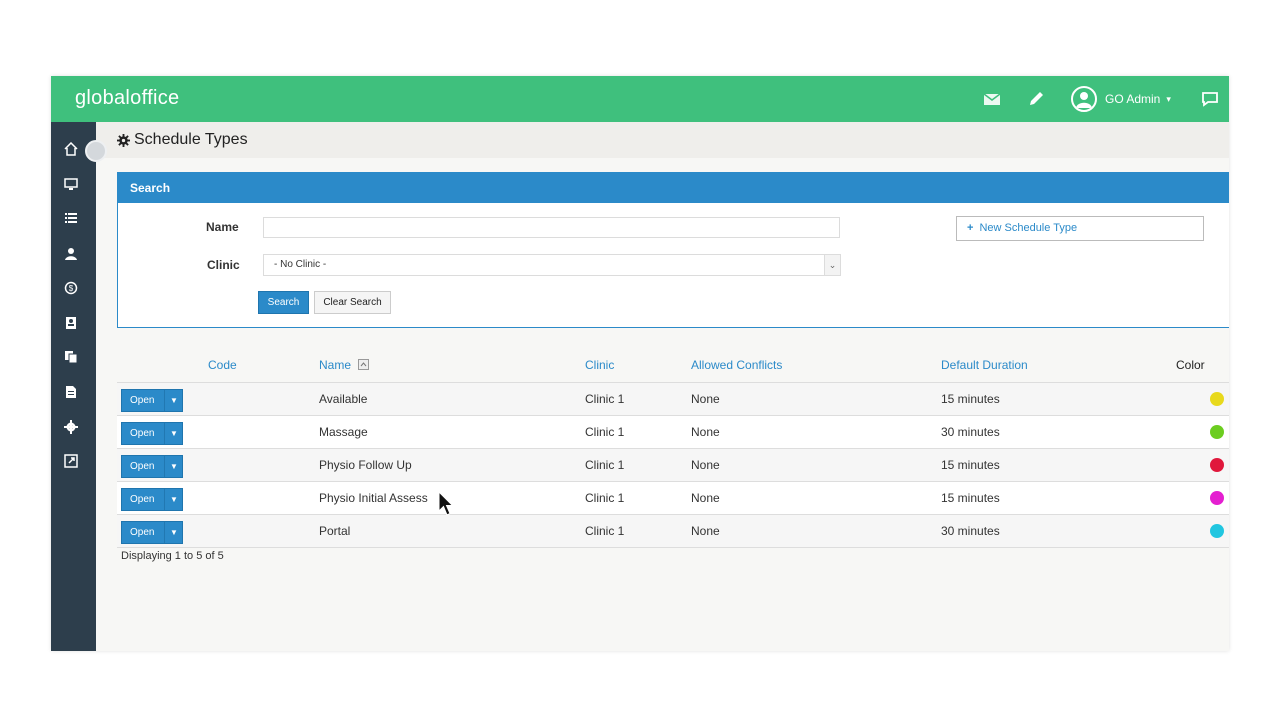 This screenshot has height=720, width=1280. Describe the element at coordinates (552, 265) in the screenshot. I see `clinic-select: - No Clinic - ⌄` at that location.